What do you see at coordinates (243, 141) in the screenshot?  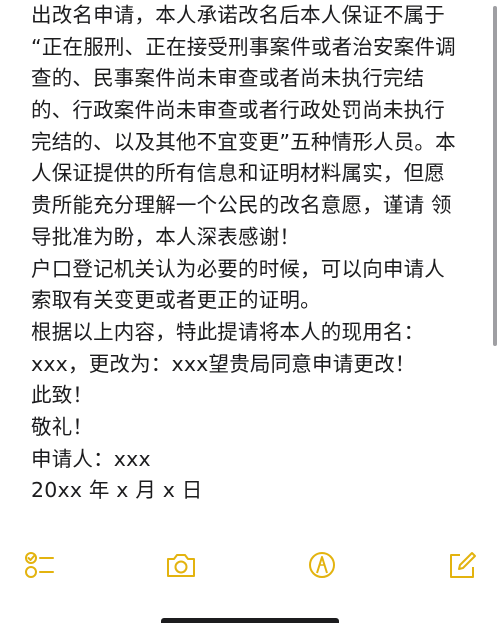 I see `note-line: 完结的、以及其他不宜变更”五种情形人员。本` at bounding box center [243, 141].